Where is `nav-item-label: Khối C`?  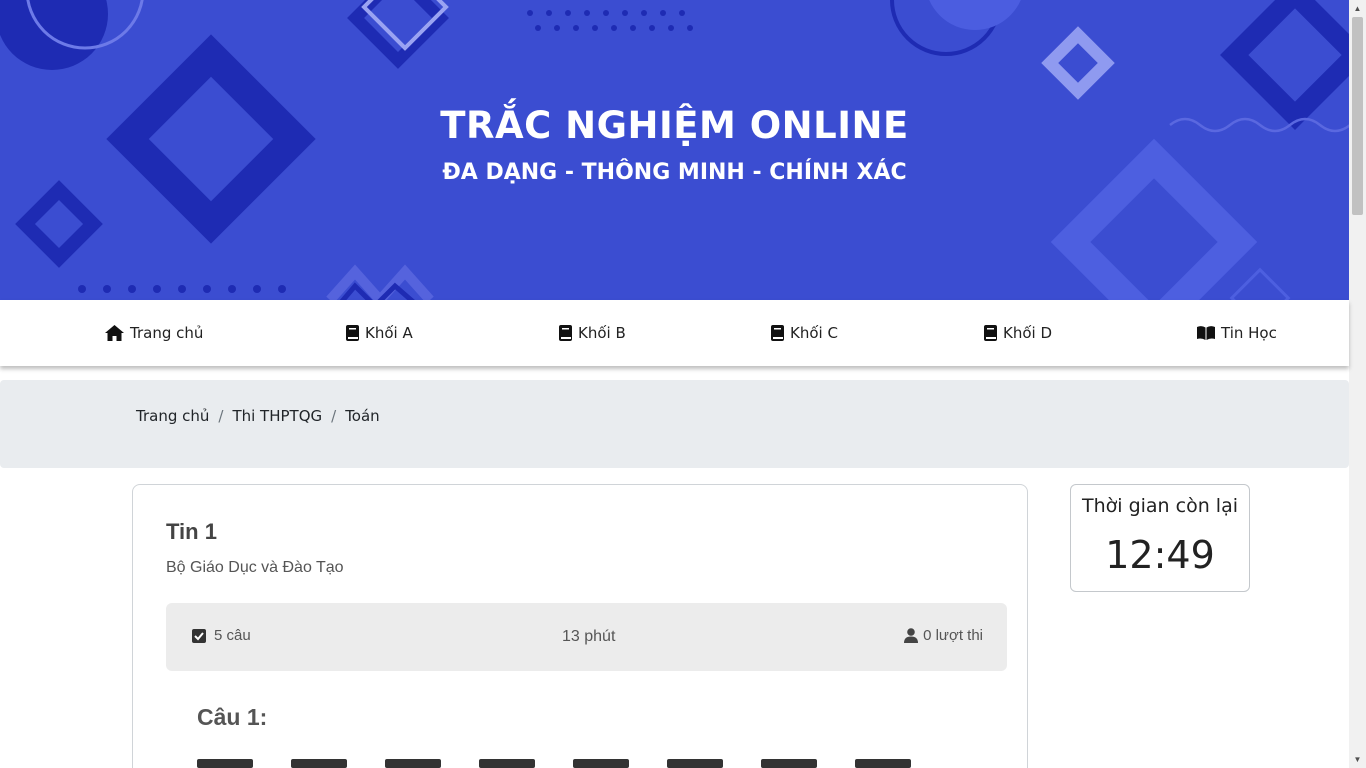 nav-item-label: Khối C is located at coordinates (814, 333).